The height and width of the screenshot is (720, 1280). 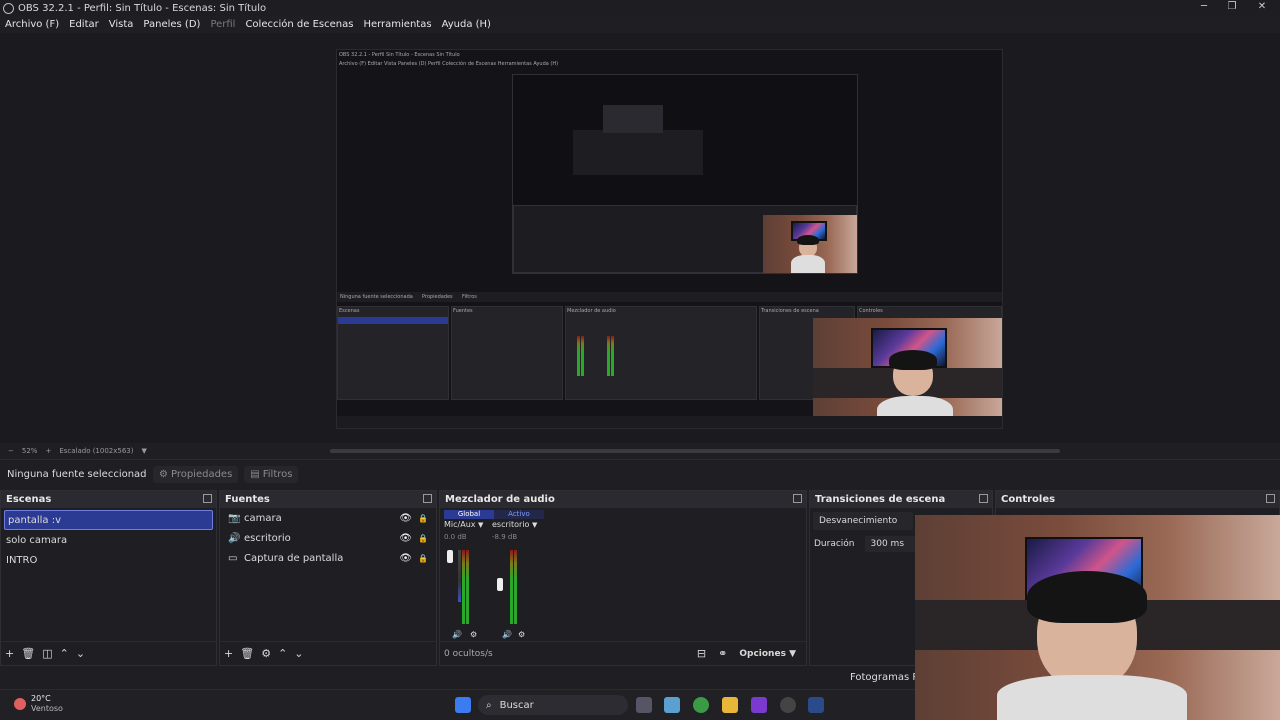 What do you see at coordinates (20, 704) in the screenshot?
I see `weather-icon` at bounding box center [20, 704].